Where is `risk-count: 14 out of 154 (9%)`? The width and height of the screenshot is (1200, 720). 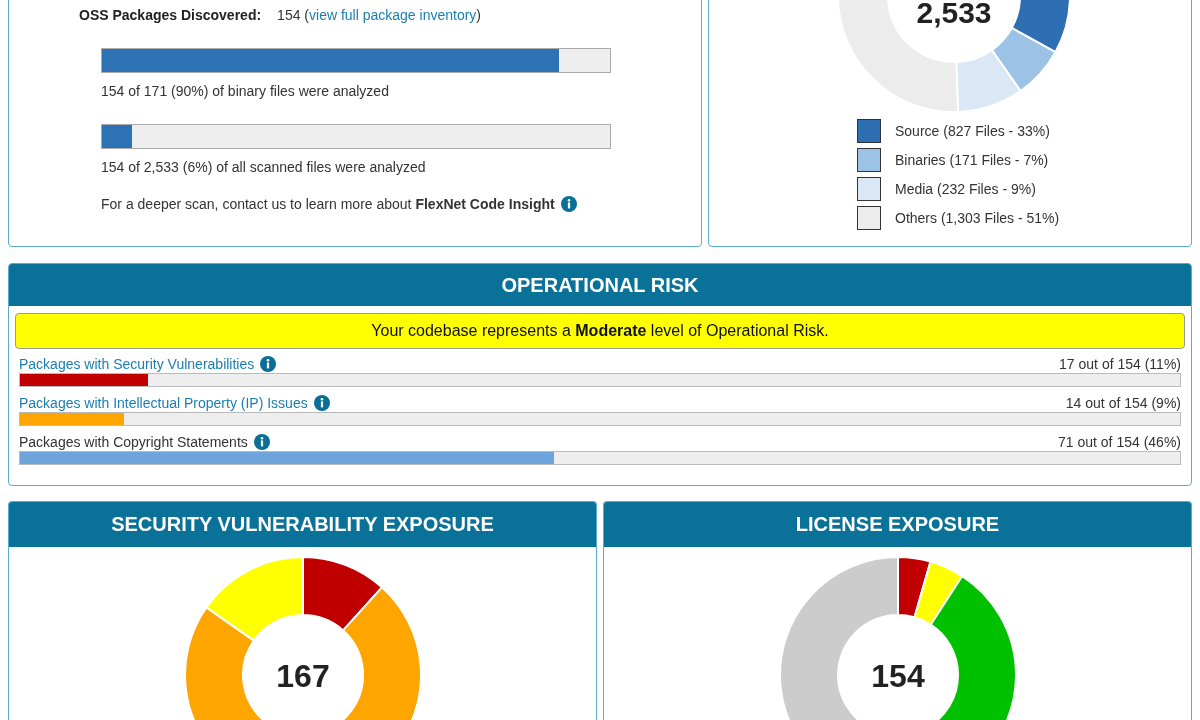 risk-count: 14 out of 154 (9%) is located at coordinates (1123, 403).